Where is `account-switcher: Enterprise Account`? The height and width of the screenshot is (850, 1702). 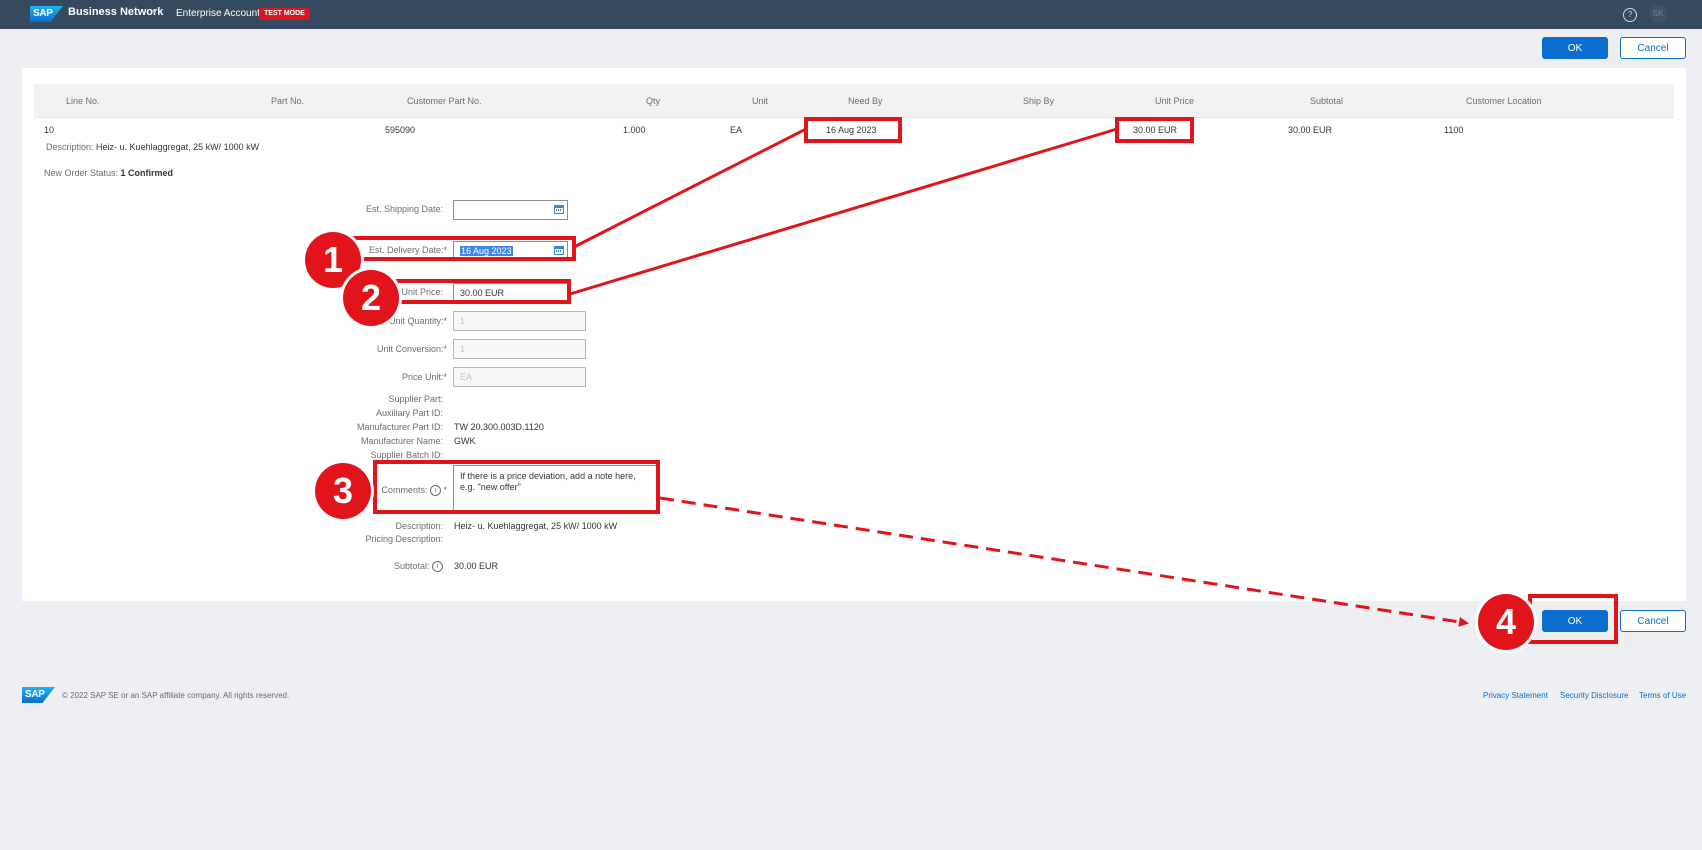
account-switcher: Enterprise Account is located at coordinates (218, 13).